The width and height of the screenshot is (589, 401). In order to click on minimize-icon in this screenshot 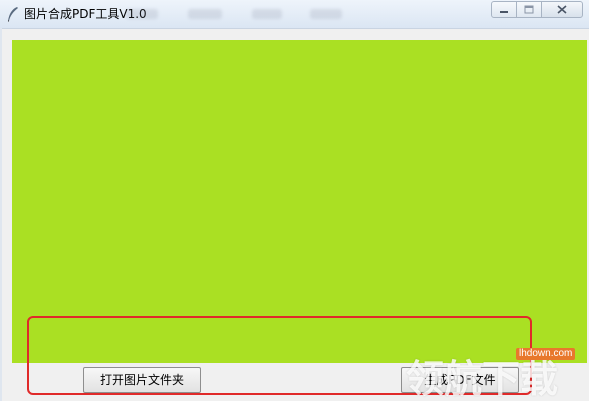, I will do `click(504, 11)`.